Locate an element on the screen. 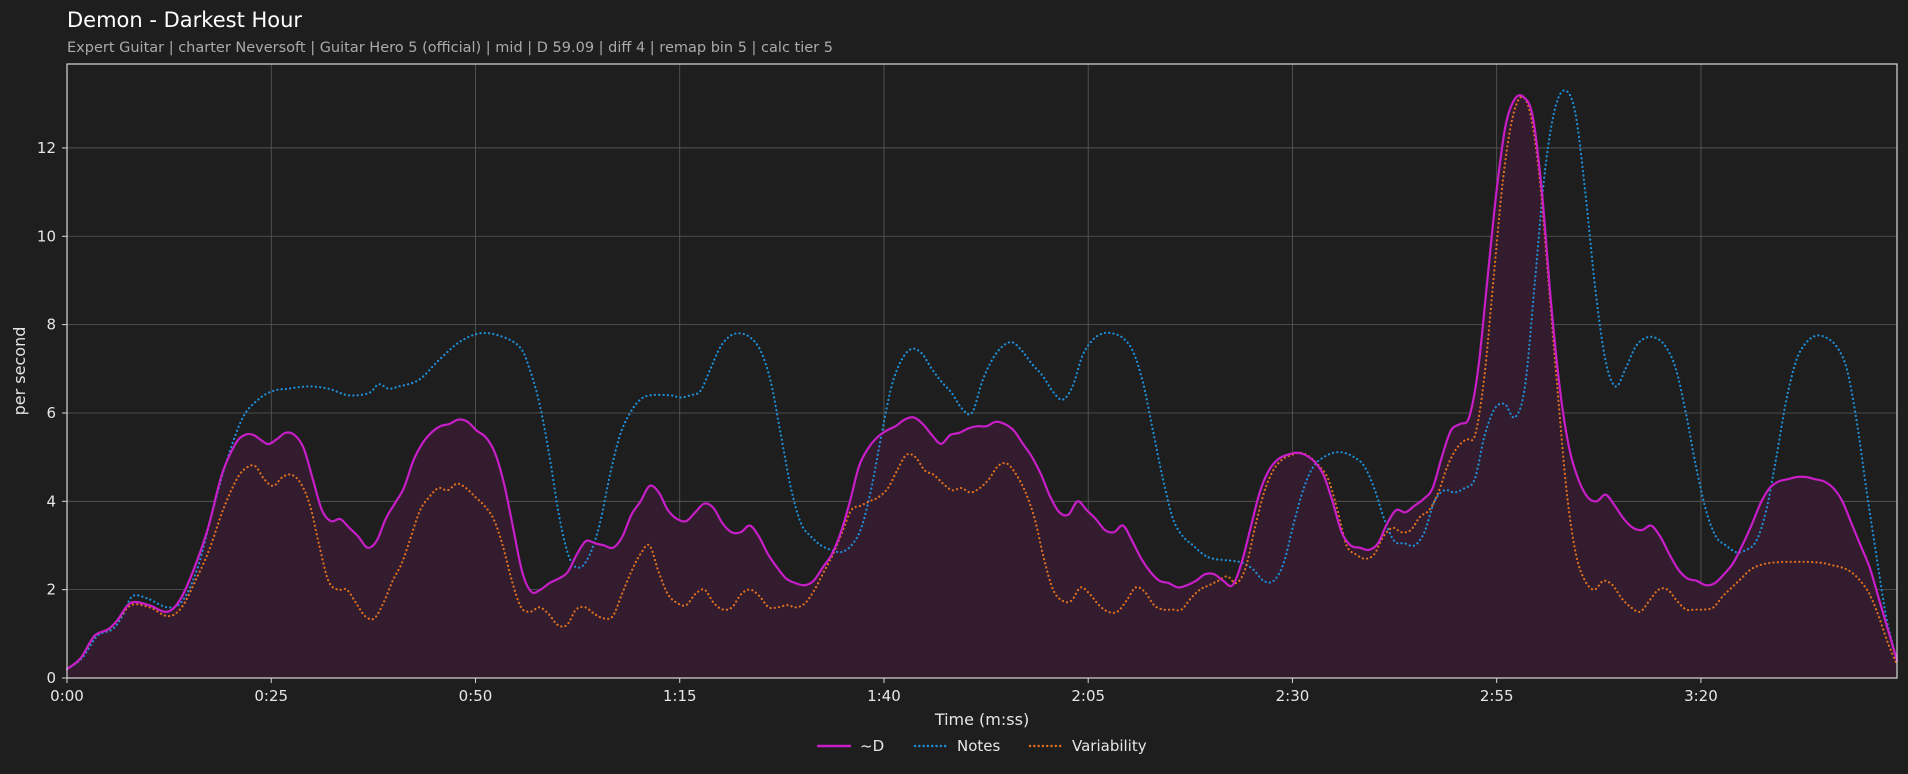 Image resolution: width=1908 pixels, height=774 pixels. legend: ~D Notes Variability is located at coordinates (981, 746).